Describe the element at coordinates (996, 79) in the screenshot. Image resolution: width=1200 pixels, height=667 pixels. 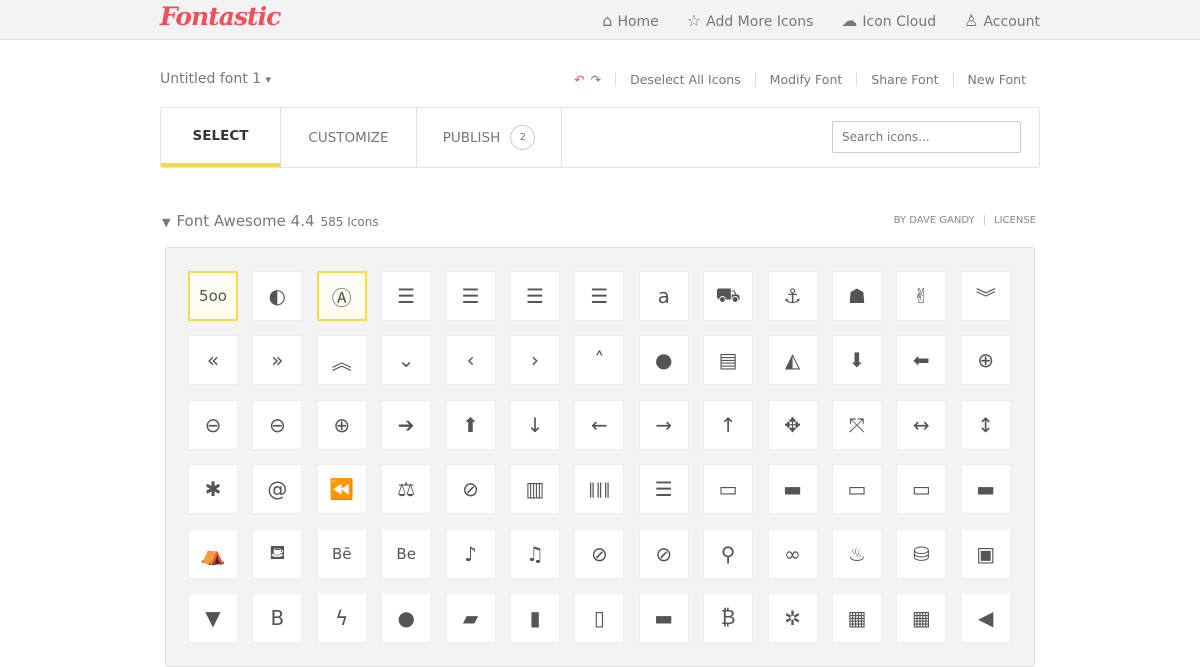
I see `new-font-button: New Font` at that location.